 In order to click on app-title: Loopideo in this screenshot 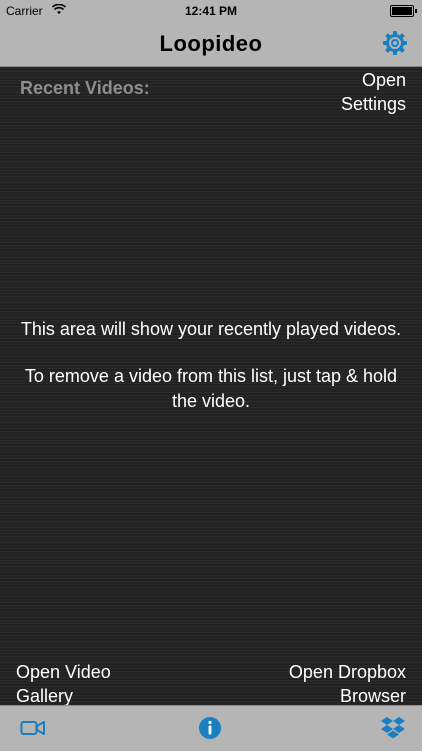, I will do `click(211, 43)`.